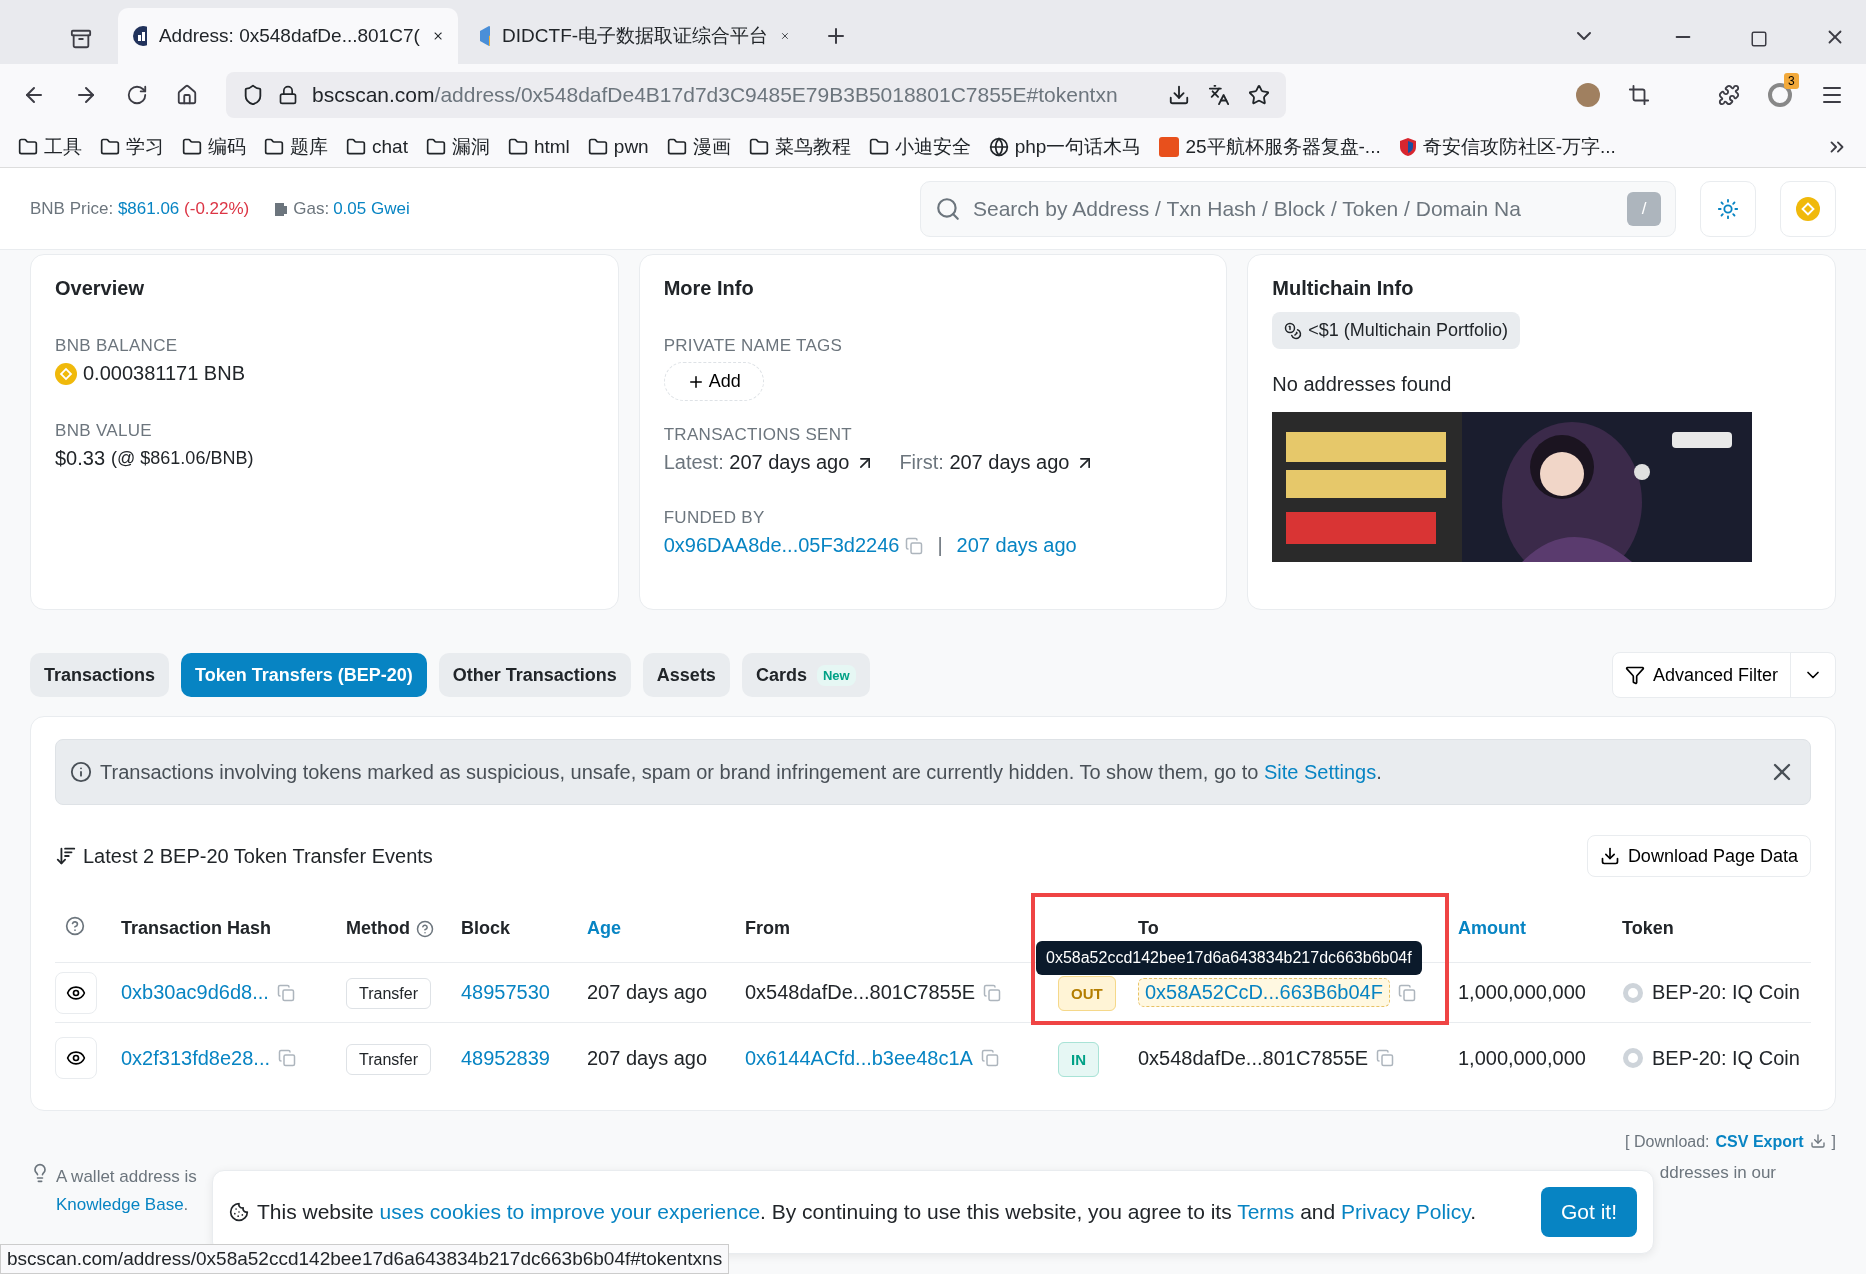  Describe the element at coordinates (805, 675) in the screenshot. I see `tab: Cards New` at that location.